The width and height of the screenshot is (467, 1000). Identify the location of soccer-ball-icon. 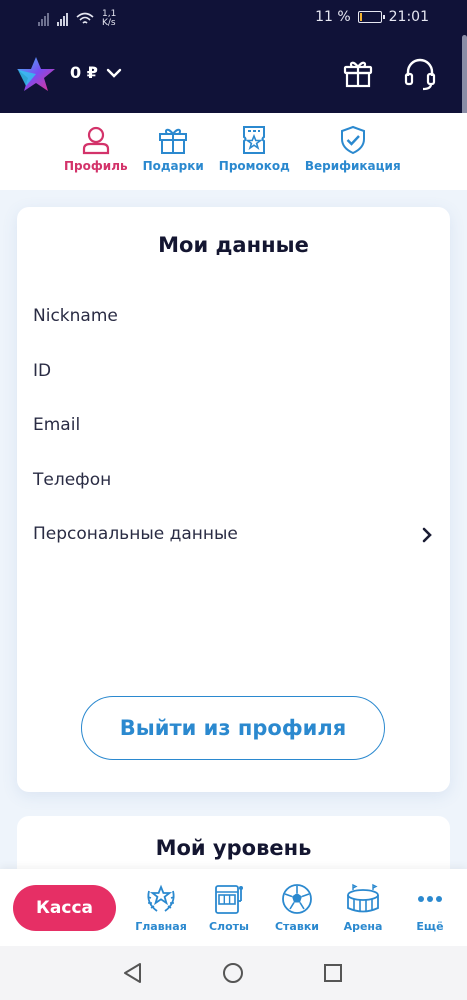
(297, 899).